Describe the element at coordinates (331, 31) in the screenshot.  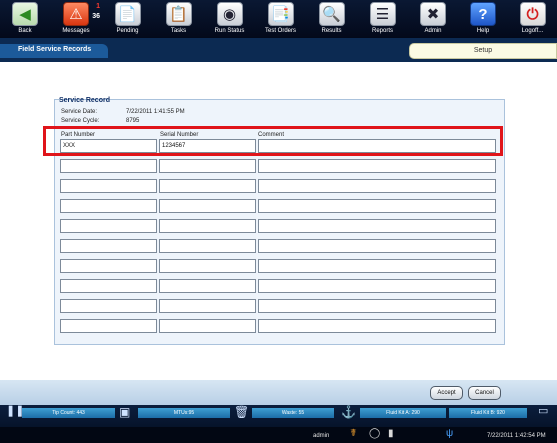
I see `results-label: Results` at that location.